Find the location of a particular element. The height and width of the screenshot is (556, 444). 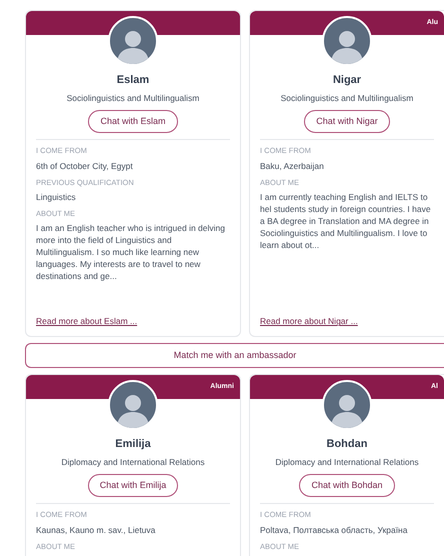

section-text: Linguistics is located at coordinates (56, 196).